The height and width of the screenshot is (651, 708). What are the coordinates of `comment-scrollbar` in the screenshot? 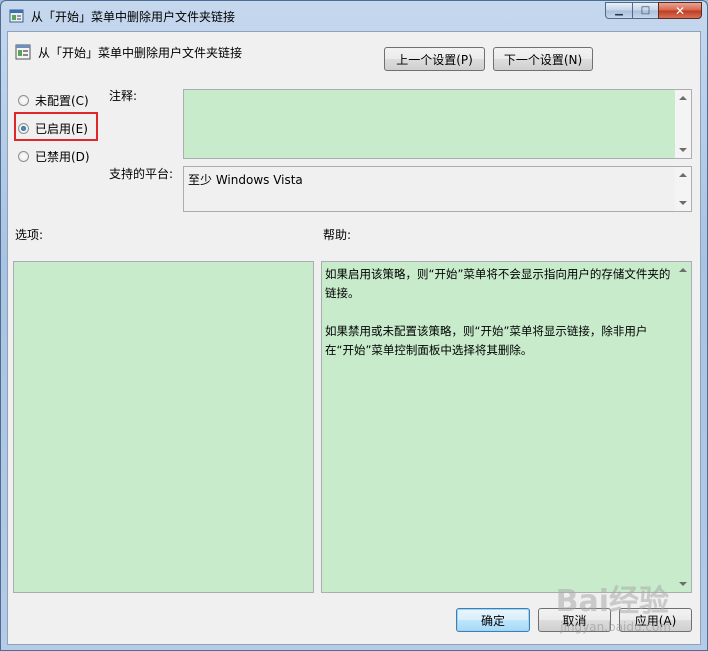 It's located at (683, 124).